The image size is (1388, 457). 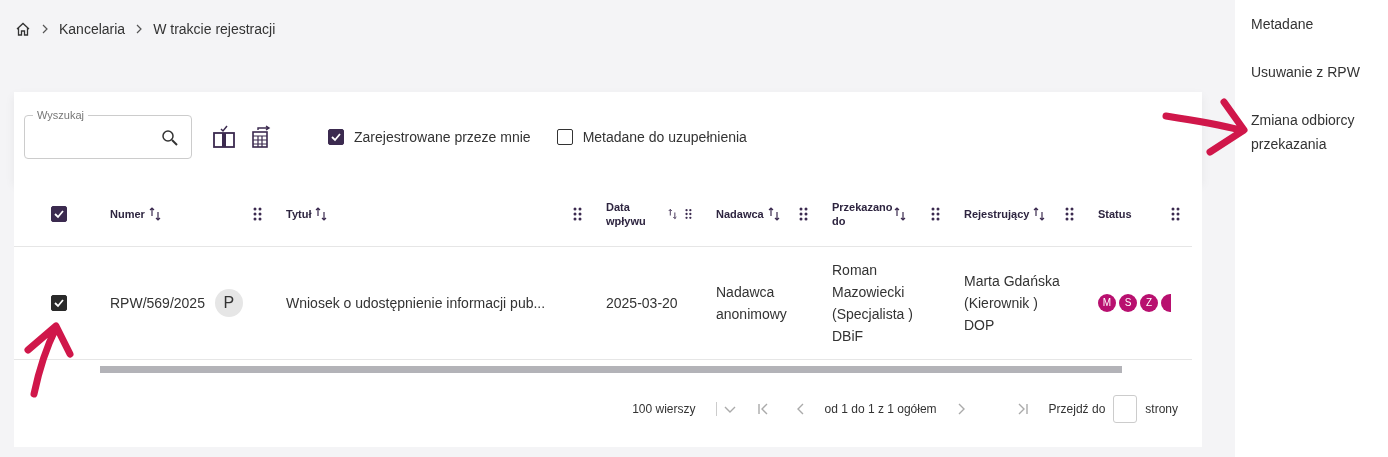 What do you see at coordinates (740, 214) in the screenshot?
I see `column-header: Nadawca` at bounding box center [740, 214].